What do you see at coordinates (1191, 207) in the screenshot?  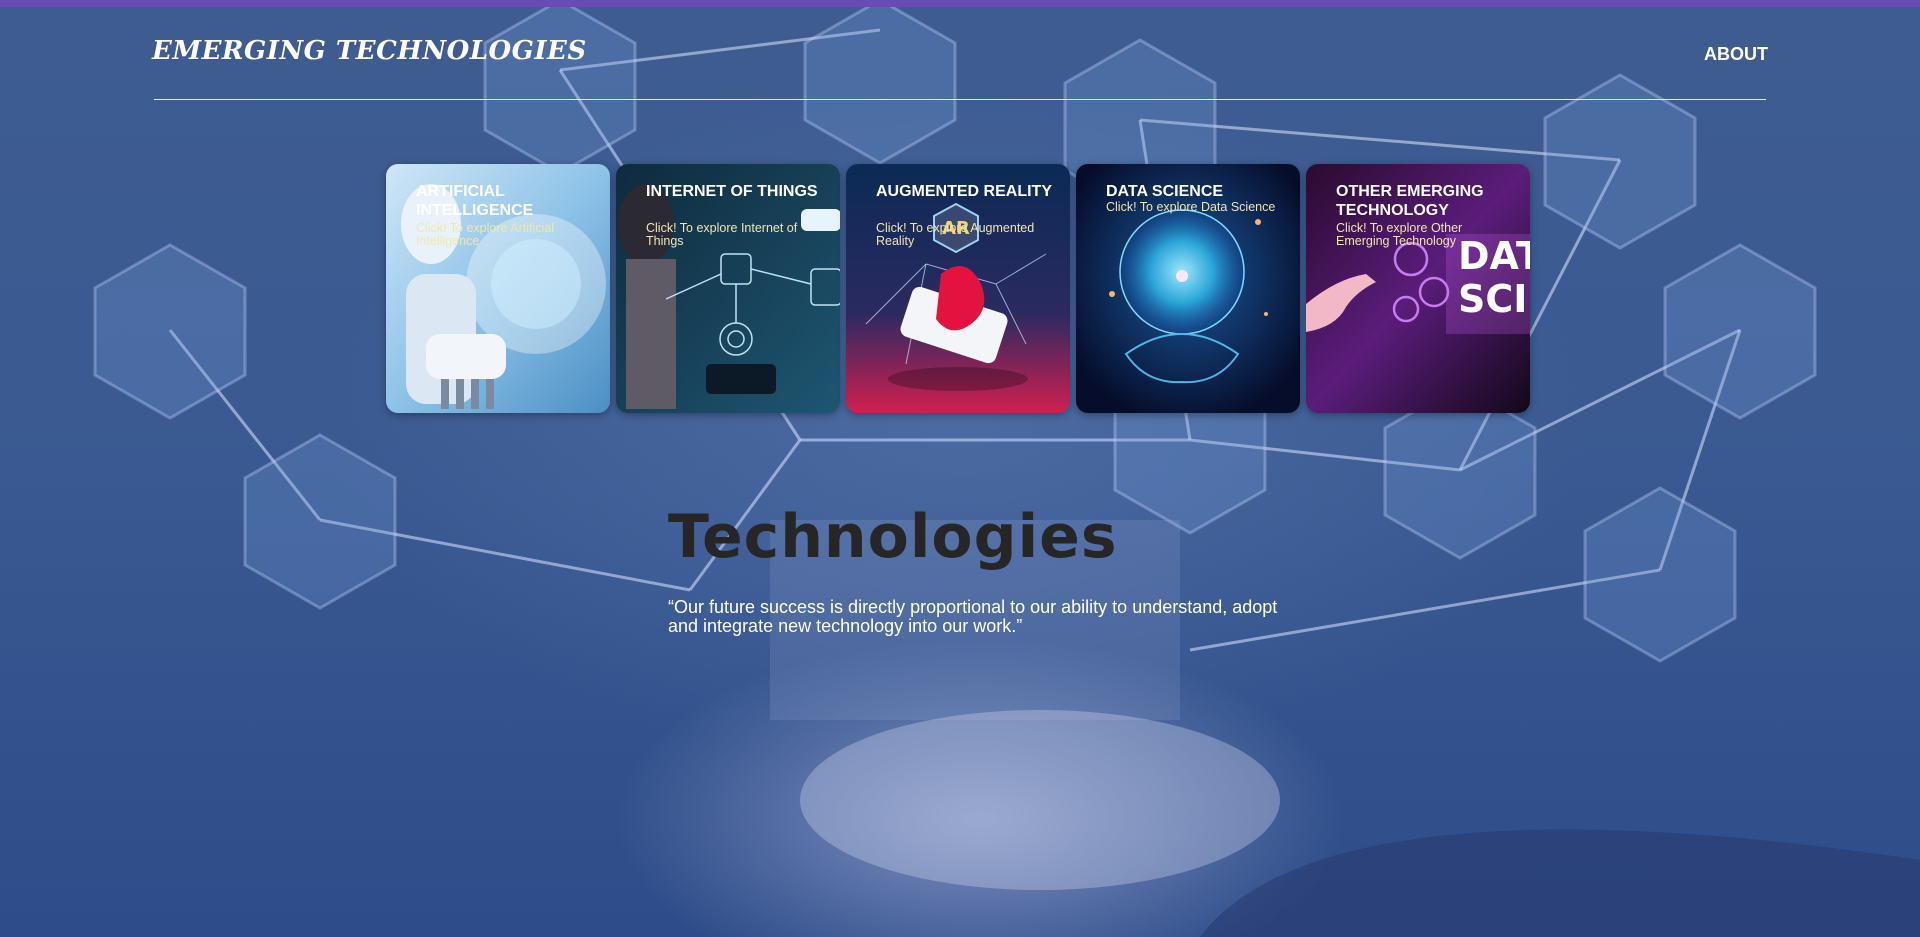 I see `card-subtitle: Click! To explore Data Science` at bounding box center [1191, 207].